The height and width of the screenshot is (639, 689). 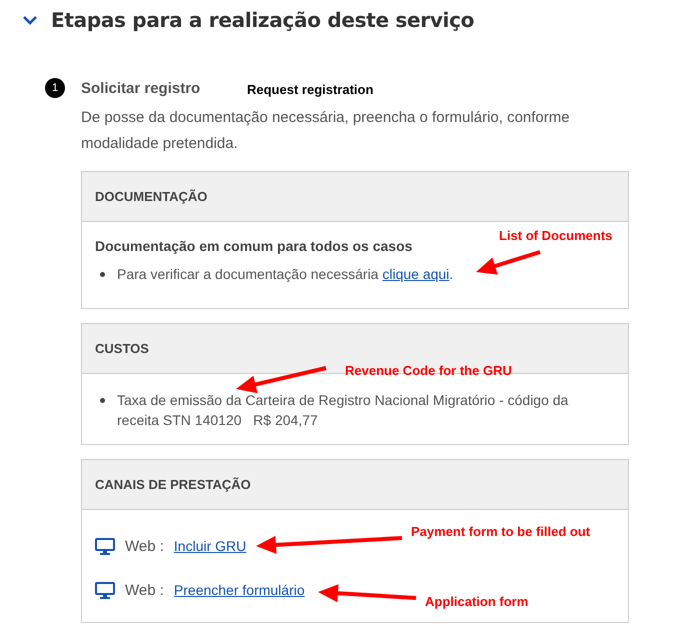 I want to click on link: Preencher formulário, so click(x=239, y=590).